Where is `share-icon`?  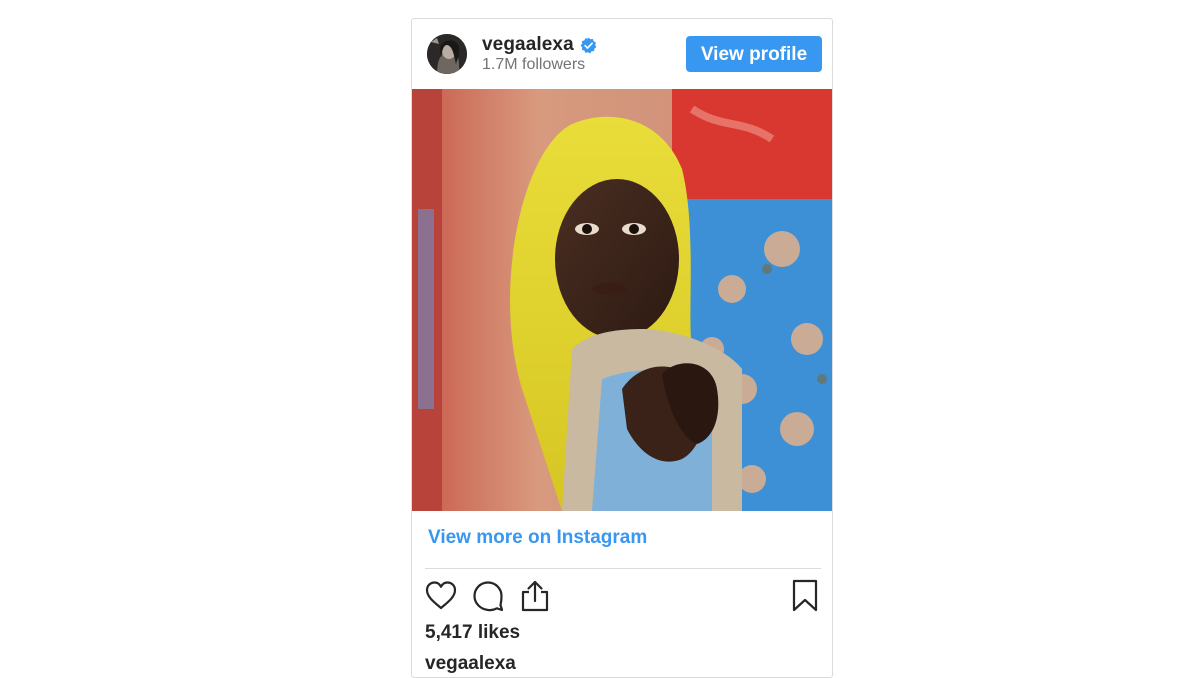
share-icon is located at coordinates (535, 596).